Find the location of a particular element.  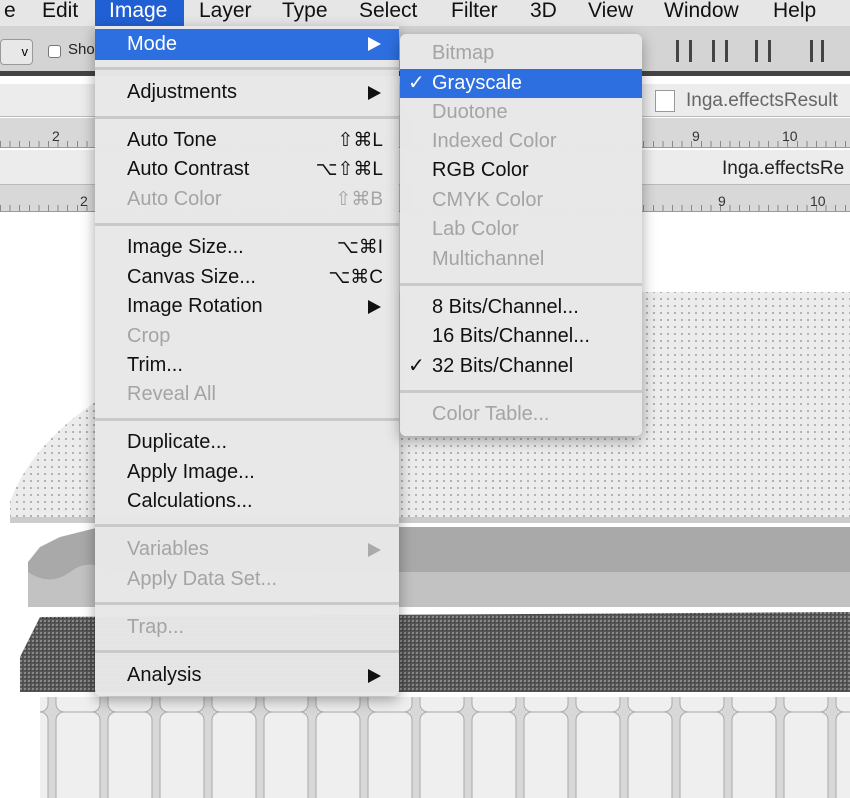

menu-item-label: Adjustments is located at coordinates (182, 92).